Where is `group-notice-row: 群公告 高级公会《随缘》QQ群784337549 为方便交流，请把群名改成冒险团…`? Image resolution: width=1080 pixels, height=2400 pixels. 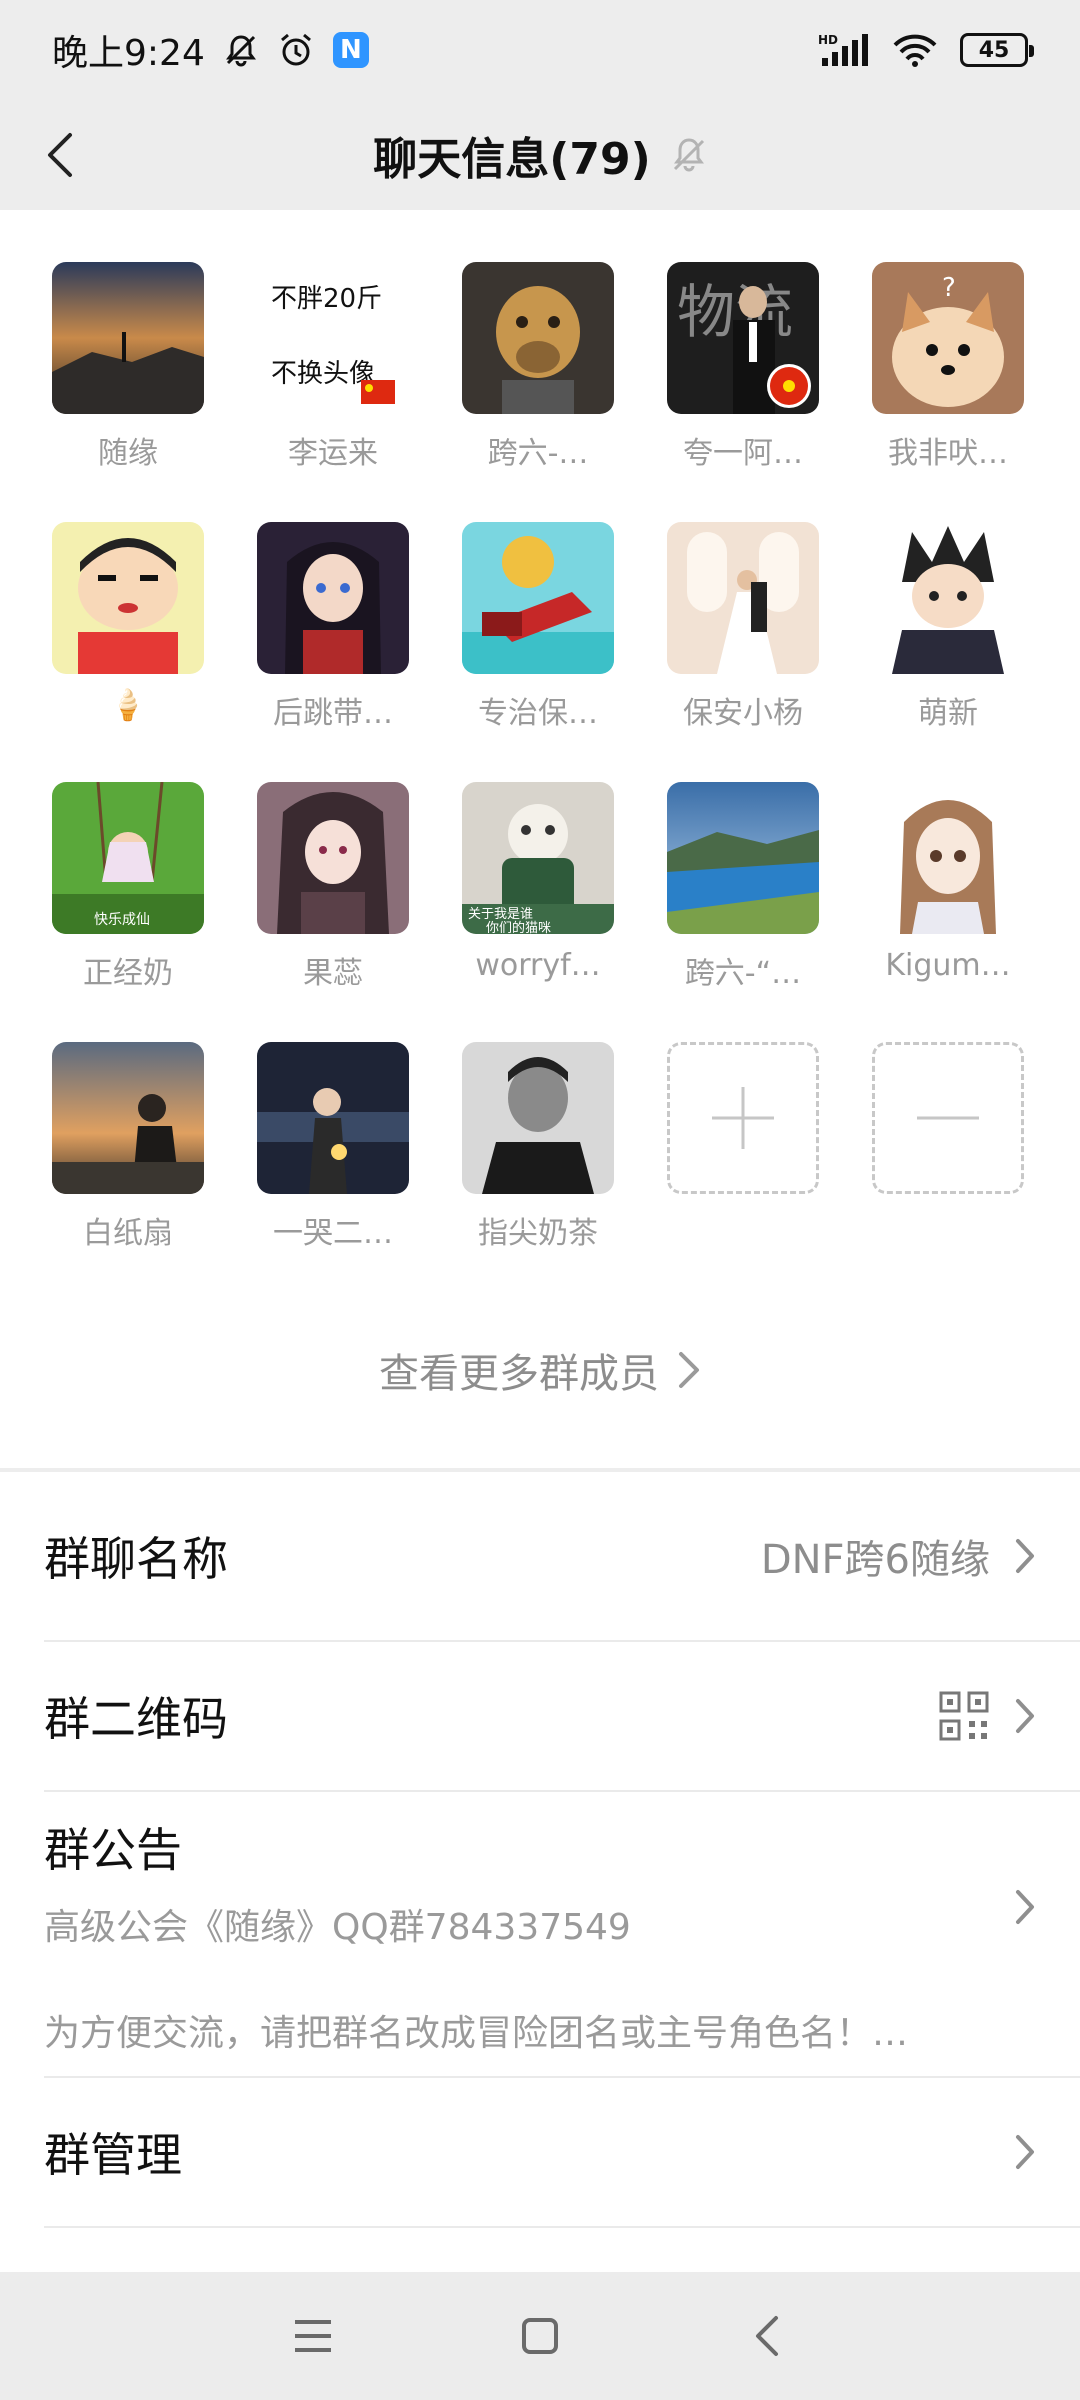 group-notice-row: 群公告 高级公会《随缘》QQ群784337549 为方便交流，请把群名改成冒险团… is located at coordinates (562, 1935).